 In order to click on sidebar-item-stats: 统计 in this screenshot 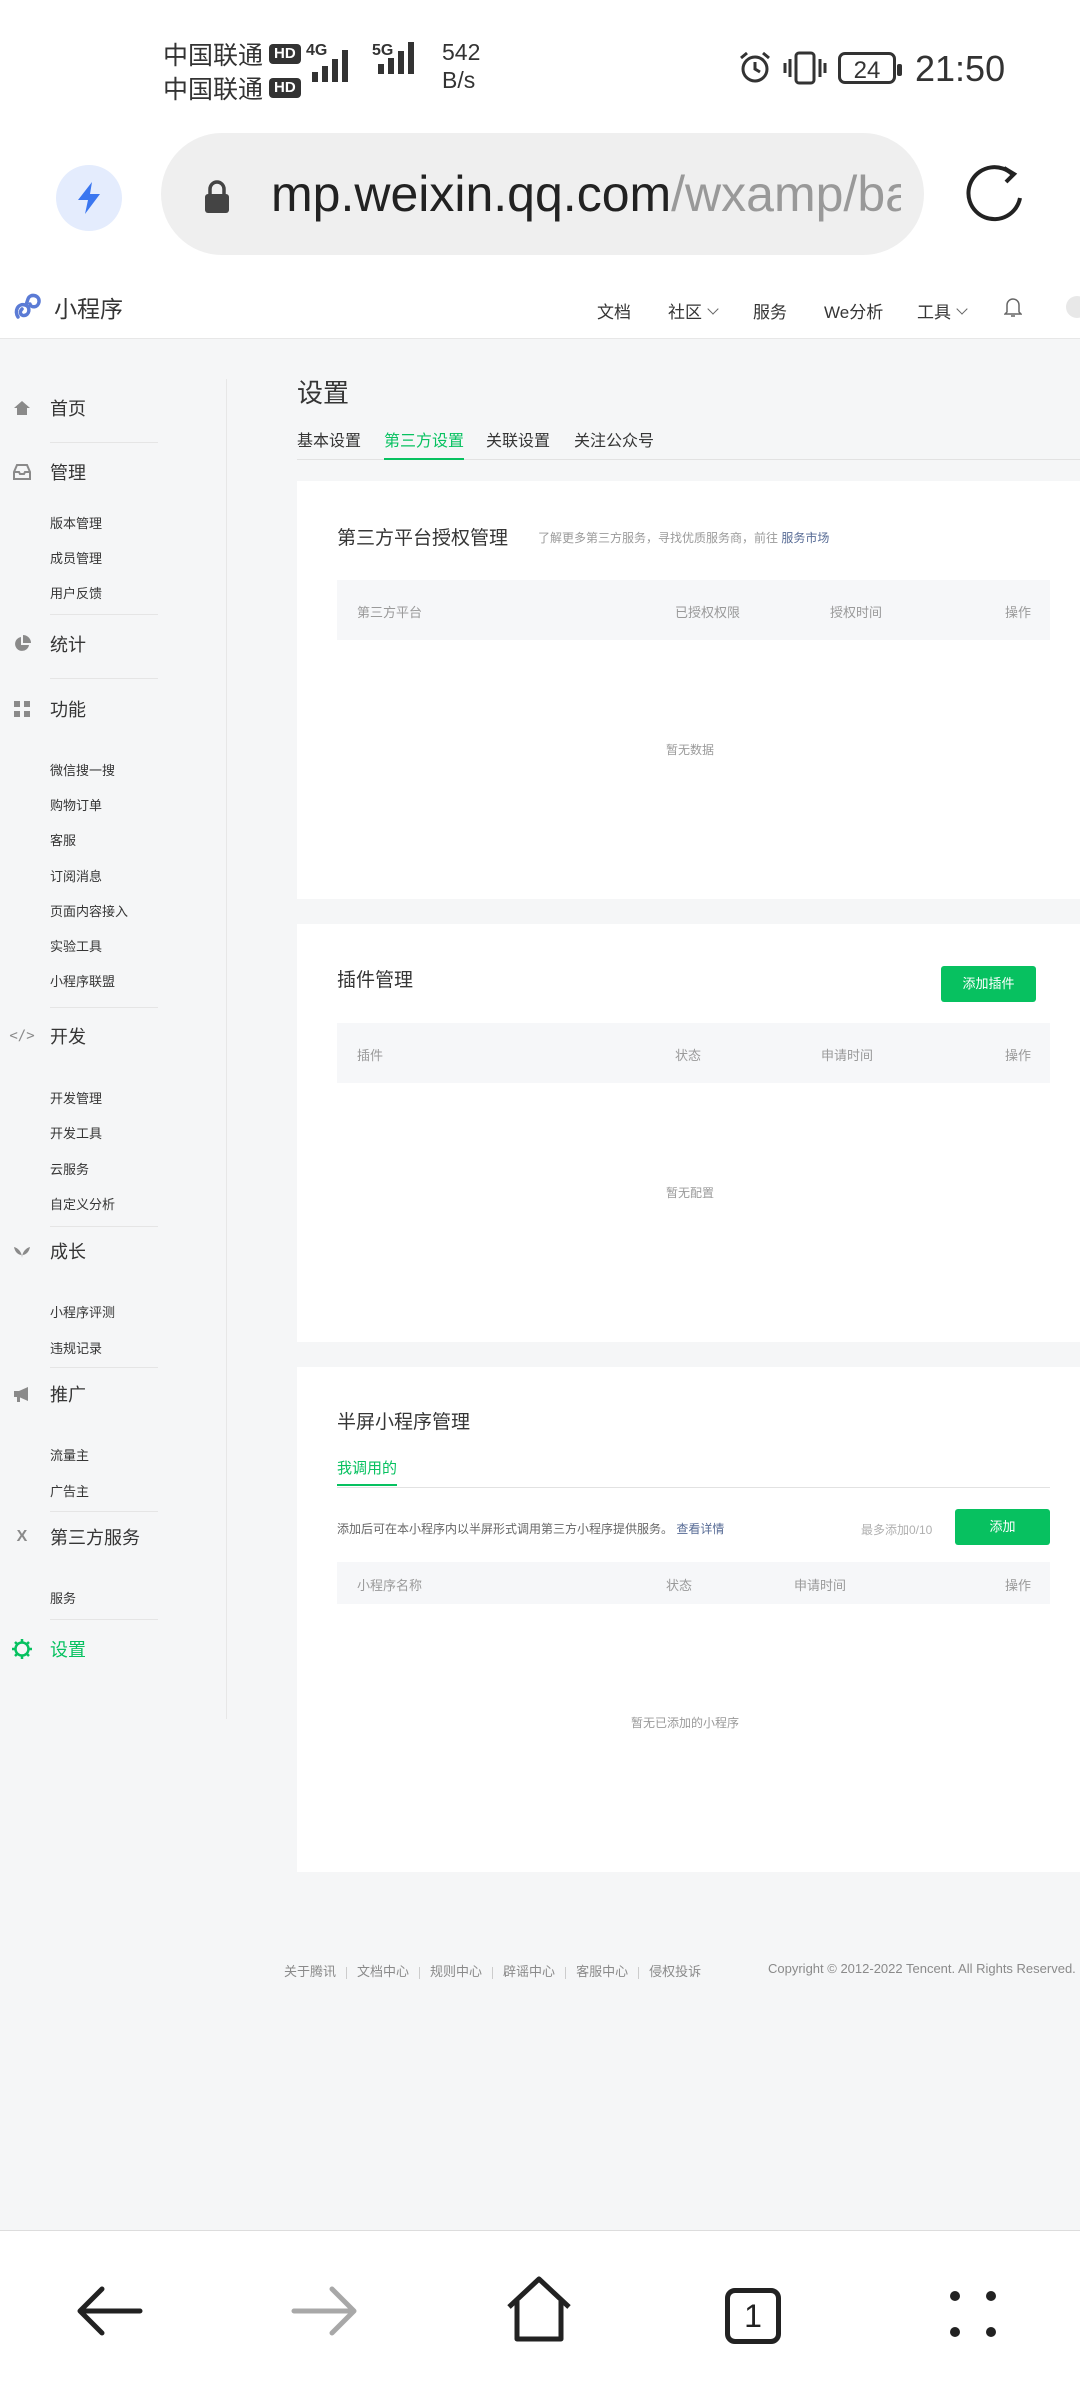, I will do `click(43, 644)`.